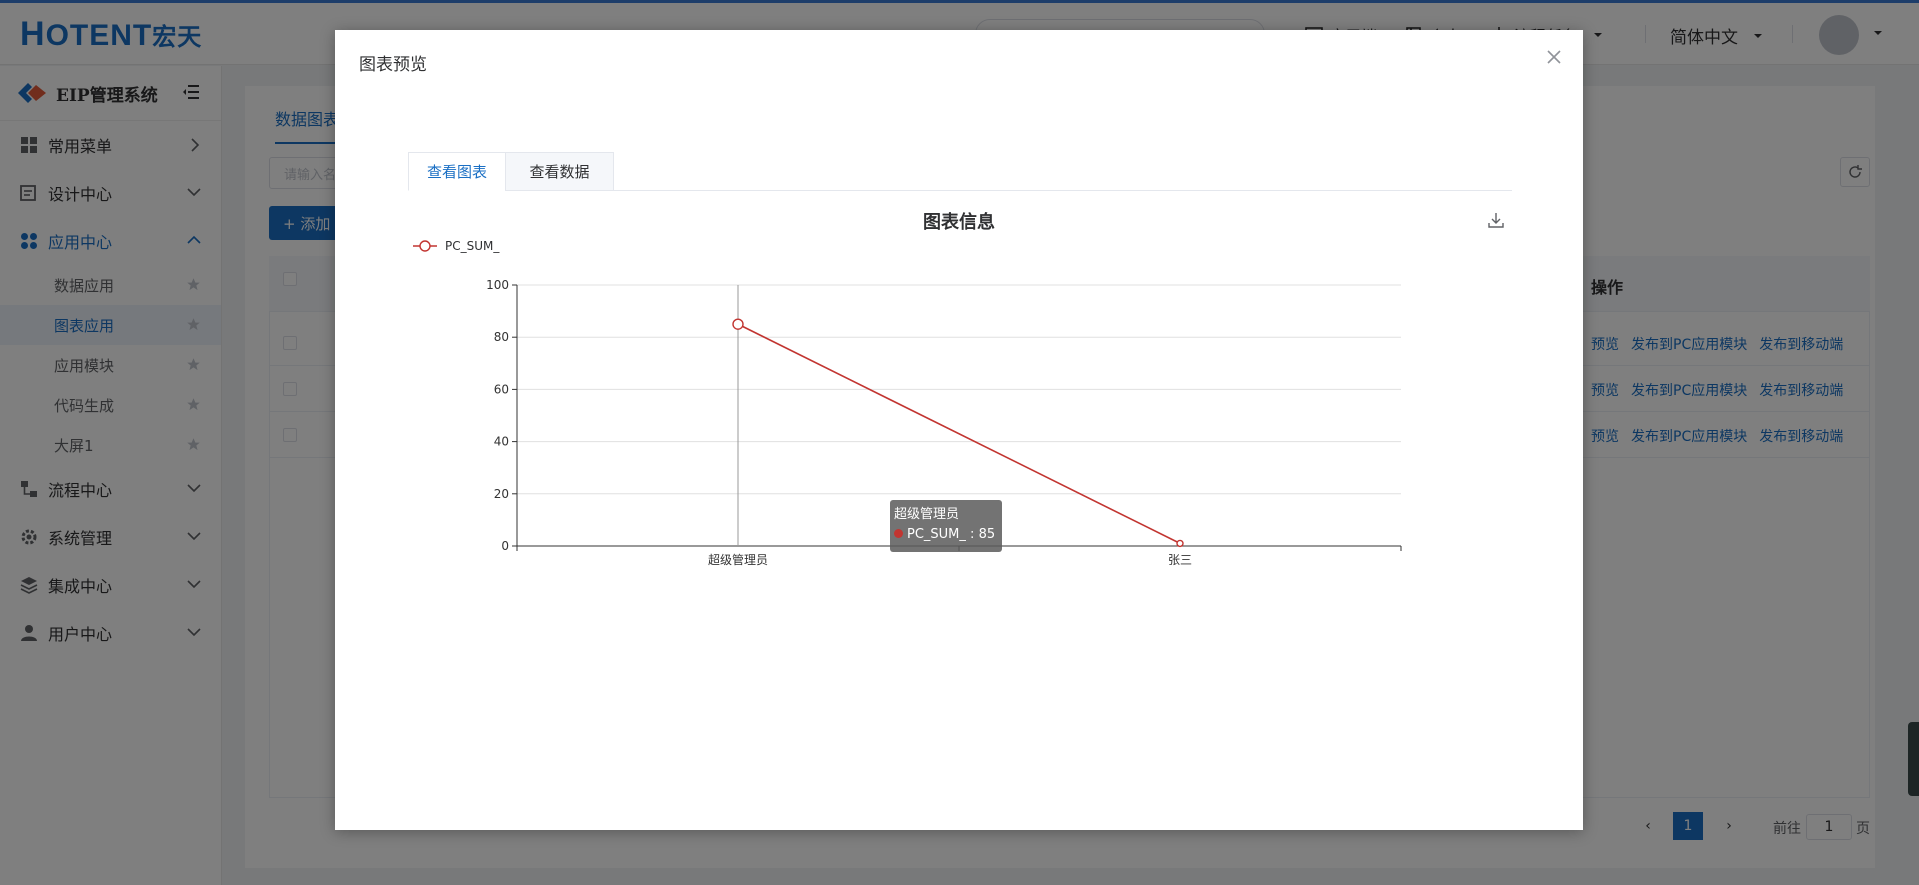  I want to click on chart-tooltip: 超级管理员 PC_SUM_ : 85, so click(946, 526).